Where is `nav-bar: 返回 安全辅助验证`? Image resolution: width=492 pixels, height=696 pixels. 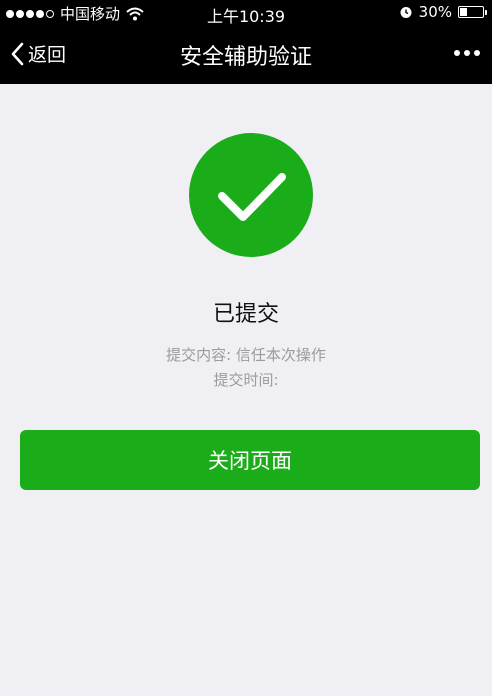
nav-bar: 返回 安全辅助验证 is located at coordinates (246, 55).